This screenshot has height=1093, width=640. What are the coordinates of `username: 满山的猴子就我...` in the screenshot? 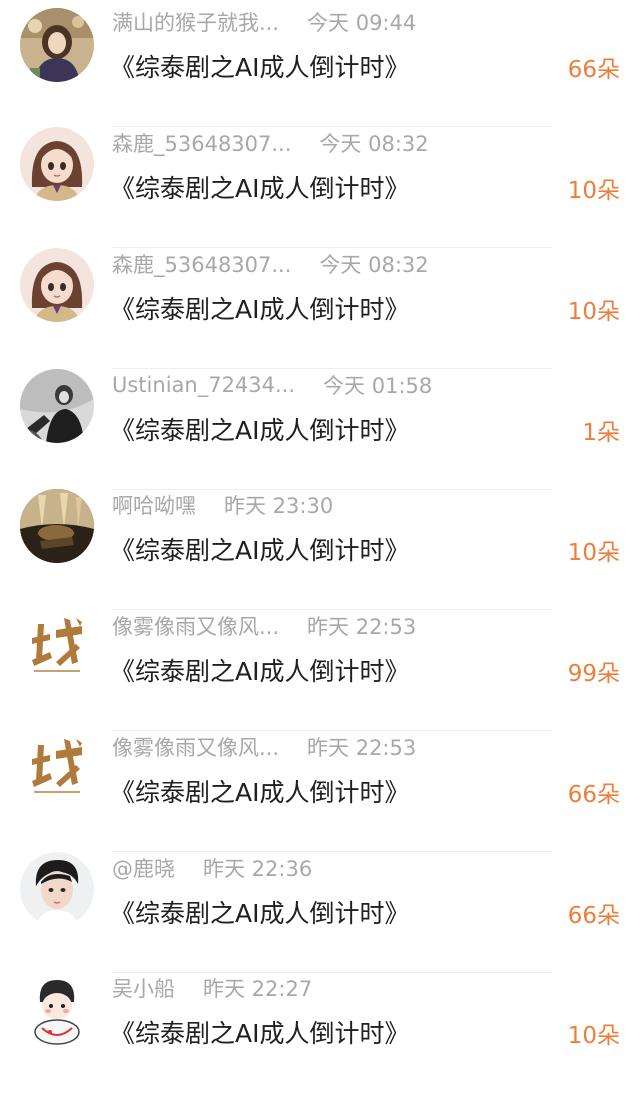 It's located at (195, 22).